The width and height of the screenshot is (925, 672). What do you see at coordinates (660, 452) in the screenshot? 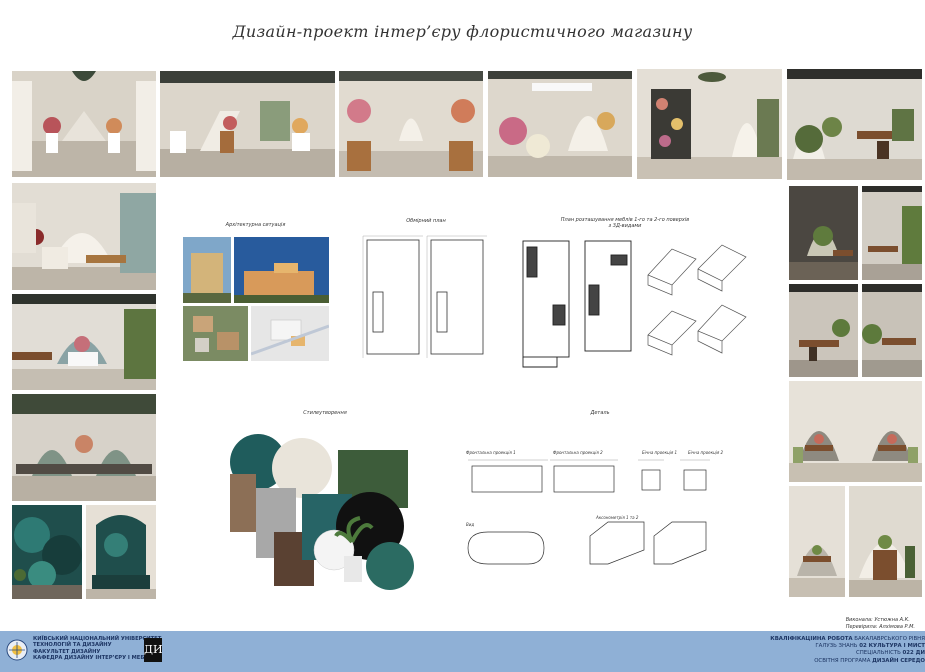
I see `detail-label: Бічна проекція 1` at bounding box center [660, 452].